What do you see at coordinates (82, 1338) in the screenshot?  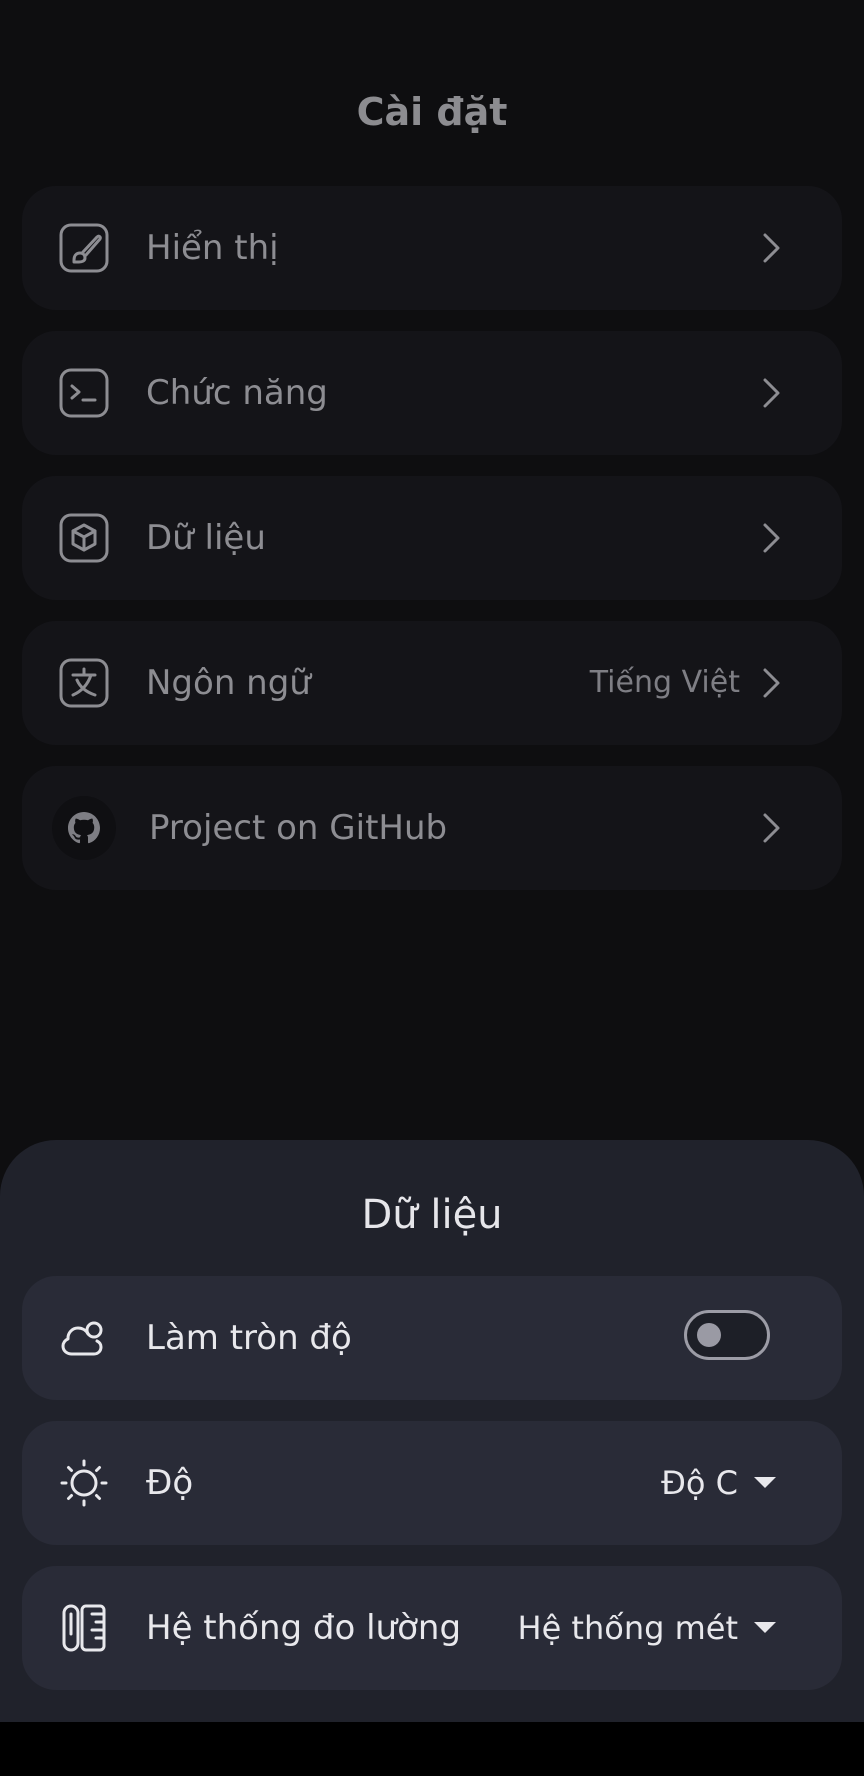 I see `cloud-sun-icon` at bounding box center [82, 1338].